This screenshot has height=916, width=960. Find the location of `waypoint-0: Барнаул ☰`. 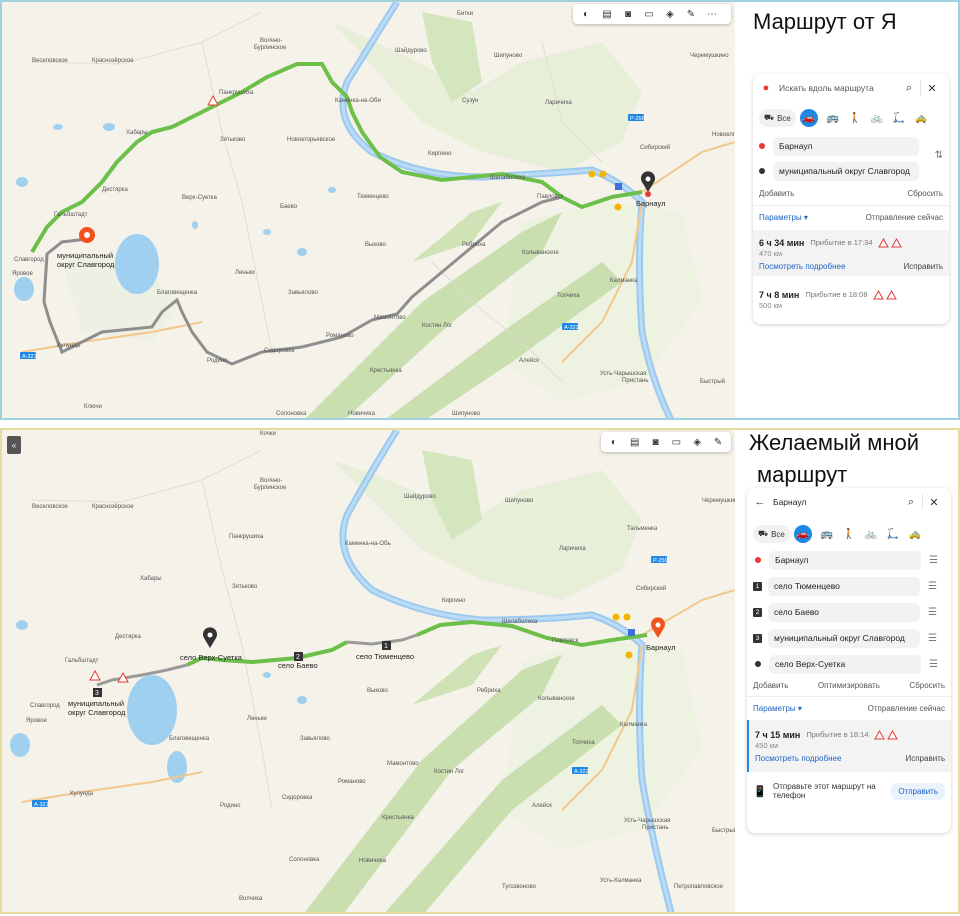

waypoint-0: Барнаул ☰ is located at coordinates (845, 560).